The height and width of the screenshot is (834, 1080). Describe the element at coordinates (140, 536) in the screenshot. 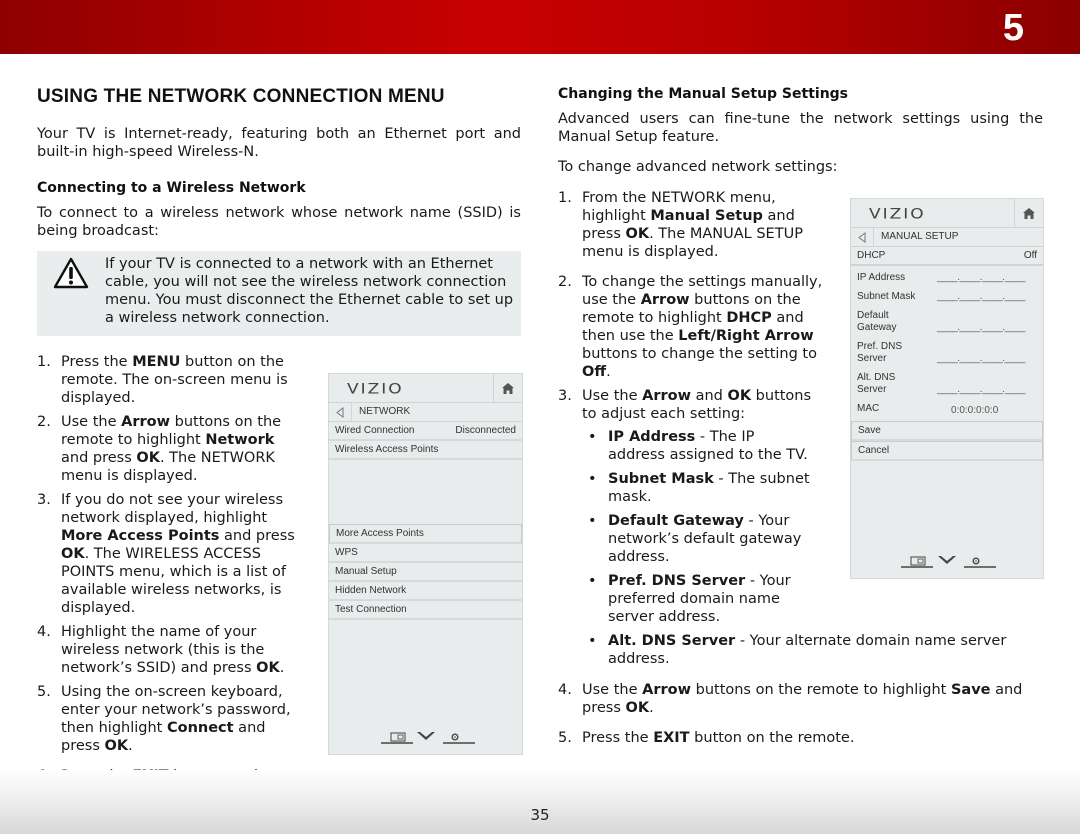

I see `step-emphasis: More Access Points` at that location.